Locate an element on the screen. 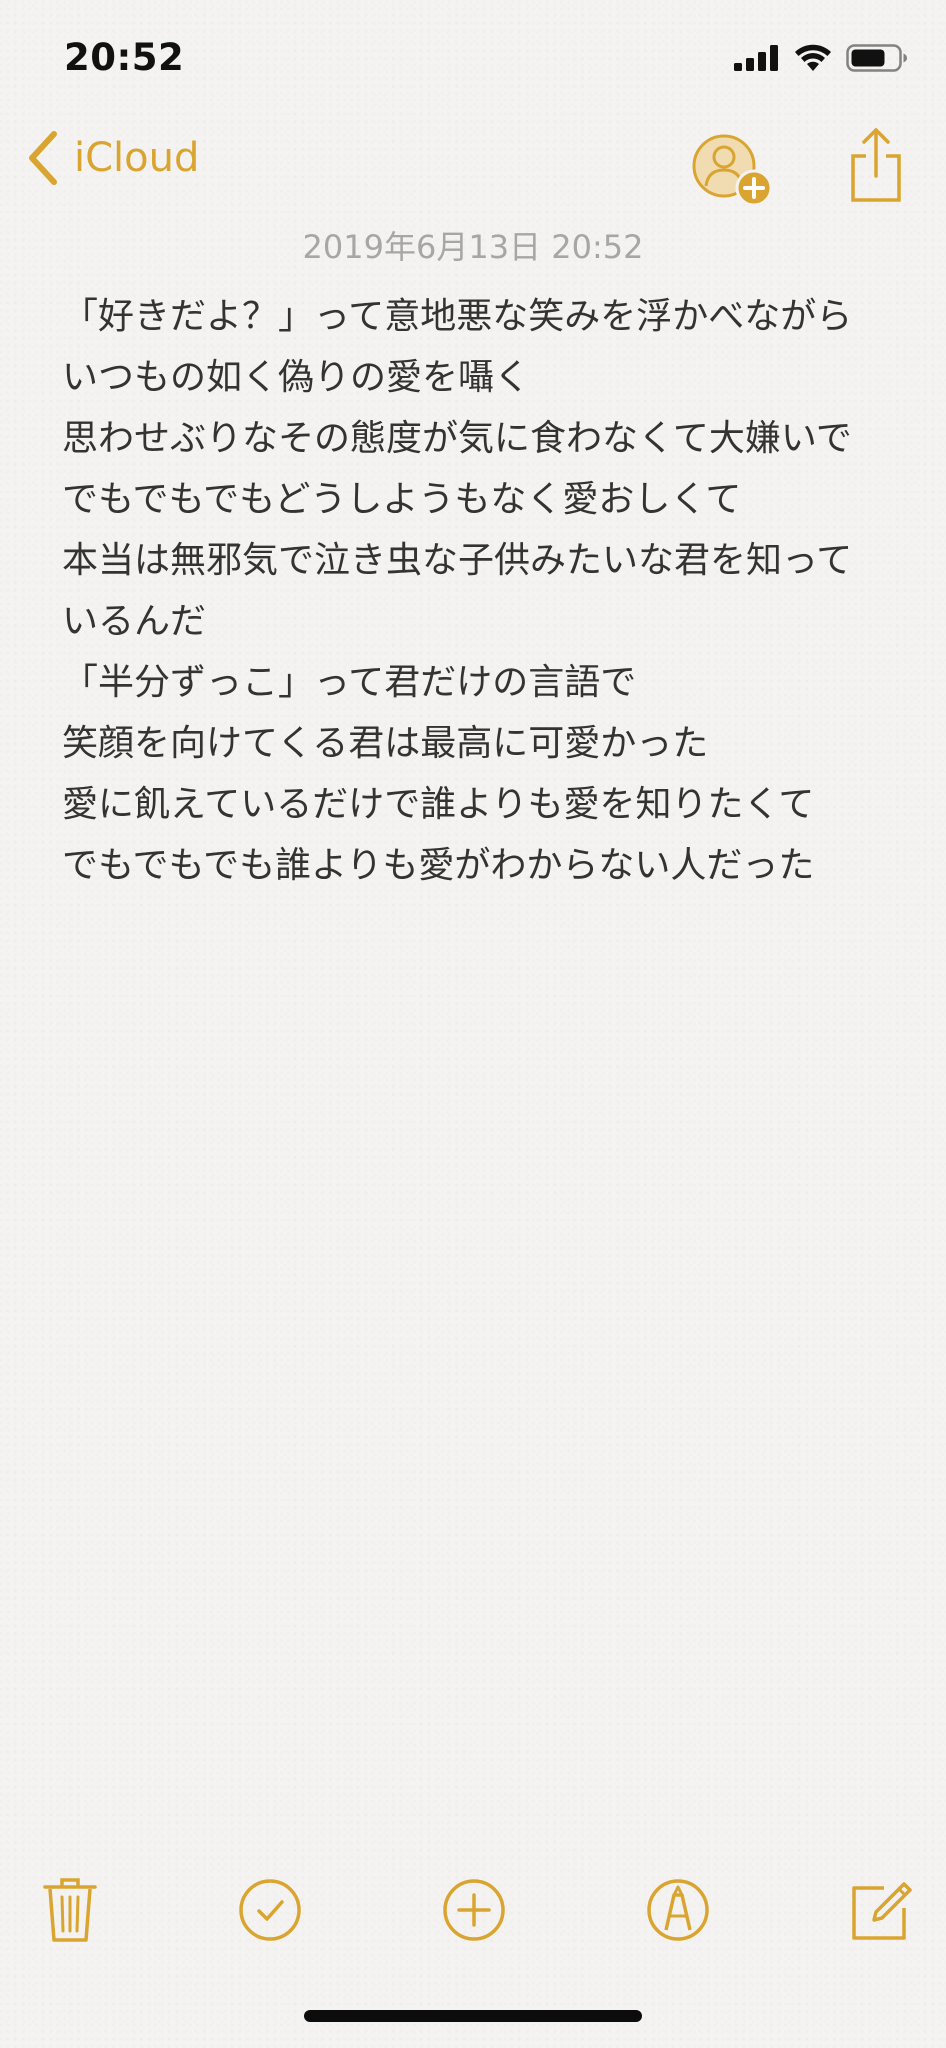 This screenshot has width=946, height=2048. share-icon is located at coordinates (876, 165).